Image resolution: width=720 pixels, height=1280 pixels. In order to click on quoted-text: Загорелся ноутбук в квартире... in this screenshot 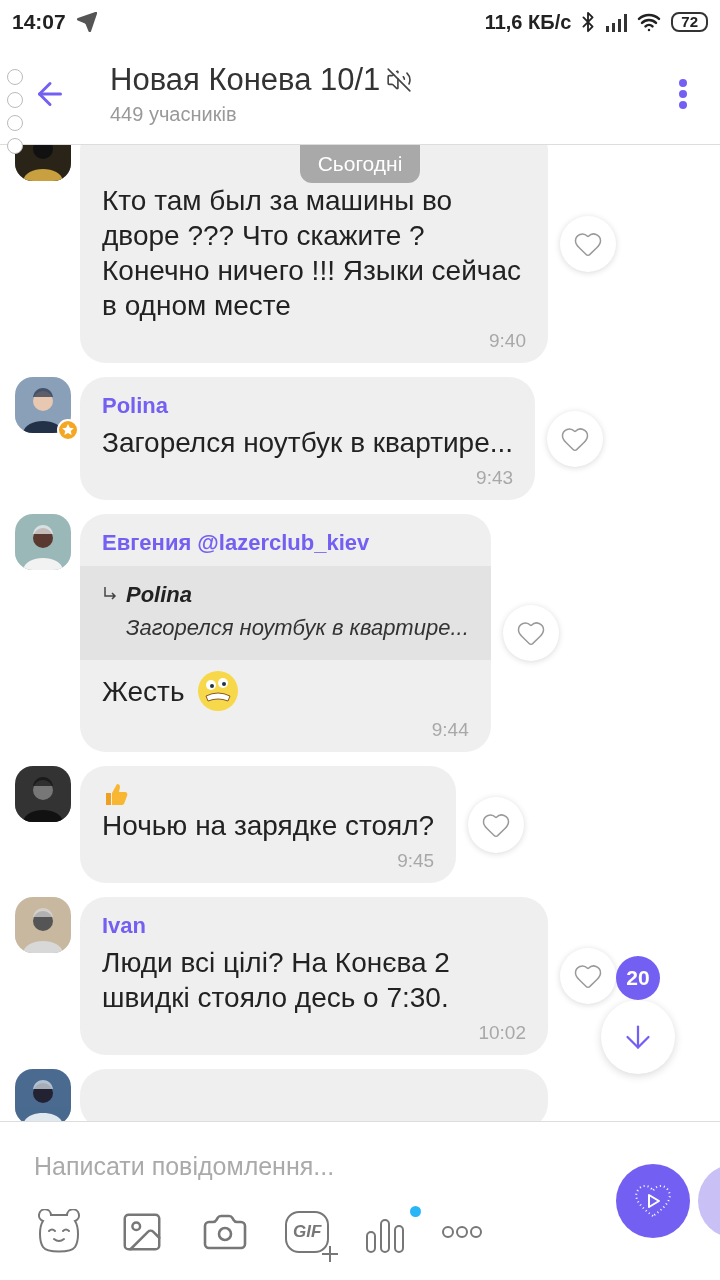, I will do `click(297, 628)`.